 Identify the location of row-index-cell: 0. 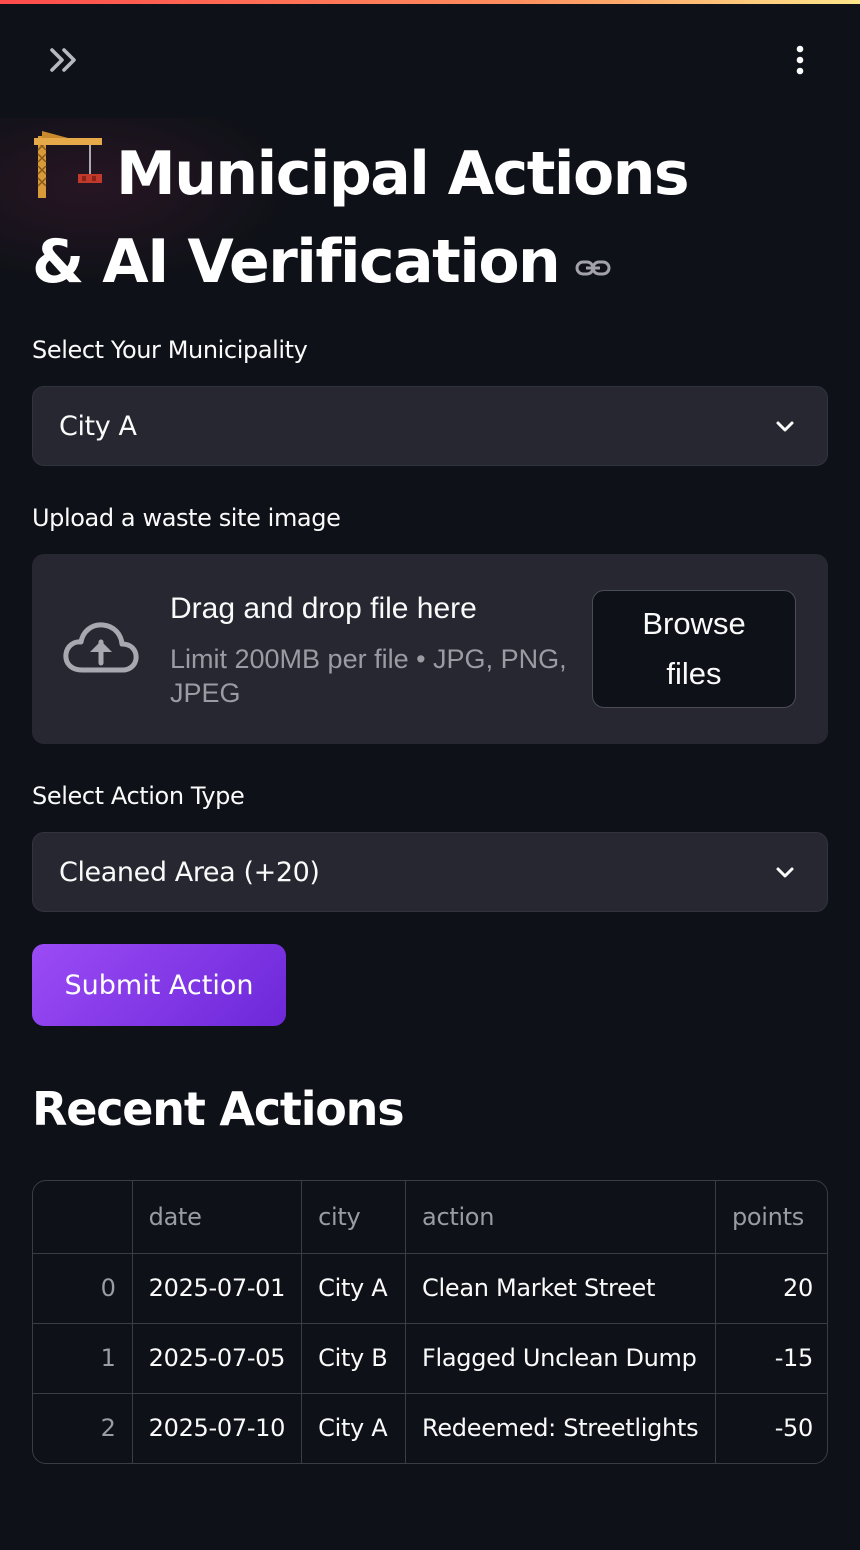
(83, 1288).